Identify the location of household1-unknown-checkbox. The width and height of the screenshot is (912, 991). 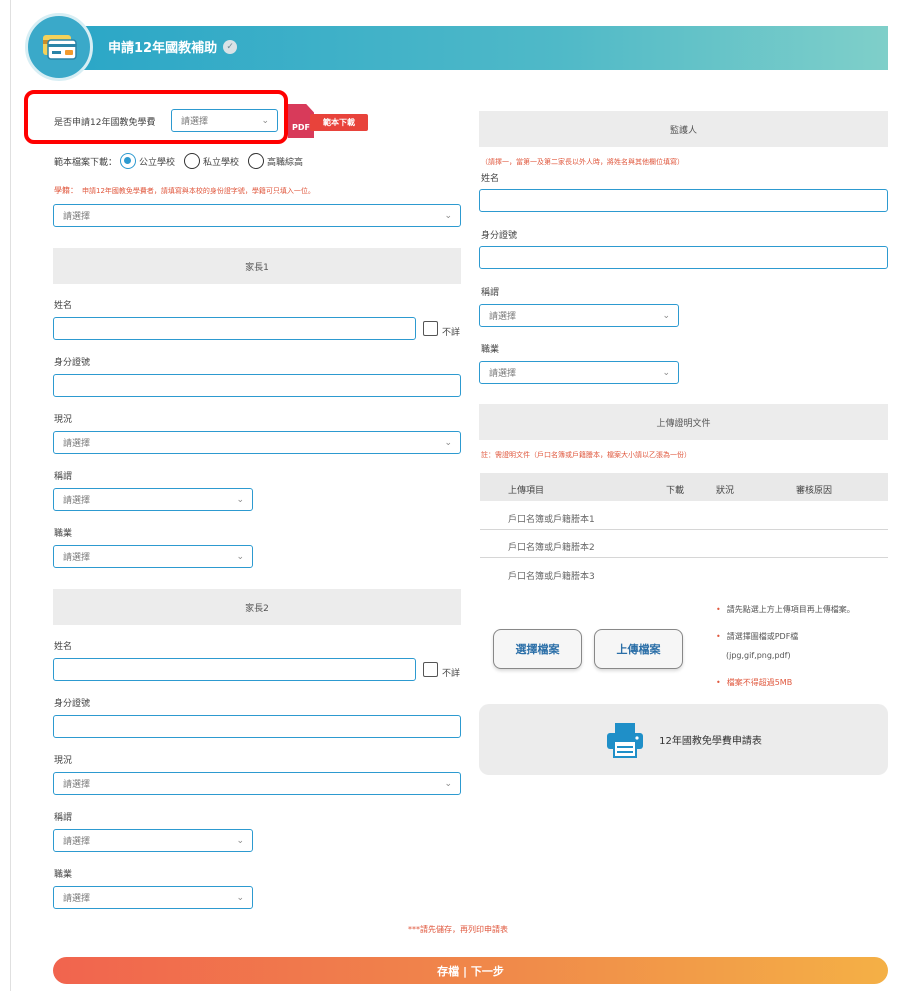
(430, 328).